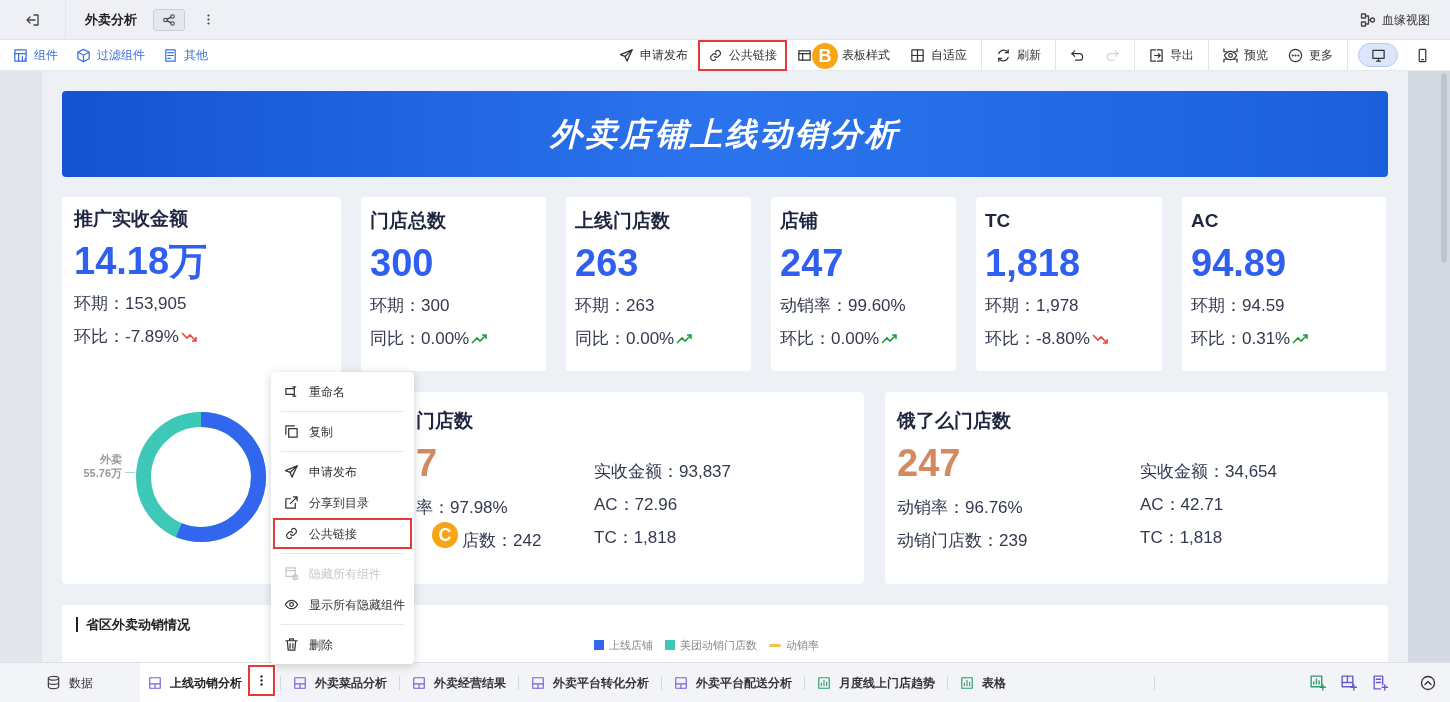 This screenshot has width=1450, height=702. Describe the element at coordinates (1239, 263) in the screenshot. I see `kpi-value: 94.89` at that location.